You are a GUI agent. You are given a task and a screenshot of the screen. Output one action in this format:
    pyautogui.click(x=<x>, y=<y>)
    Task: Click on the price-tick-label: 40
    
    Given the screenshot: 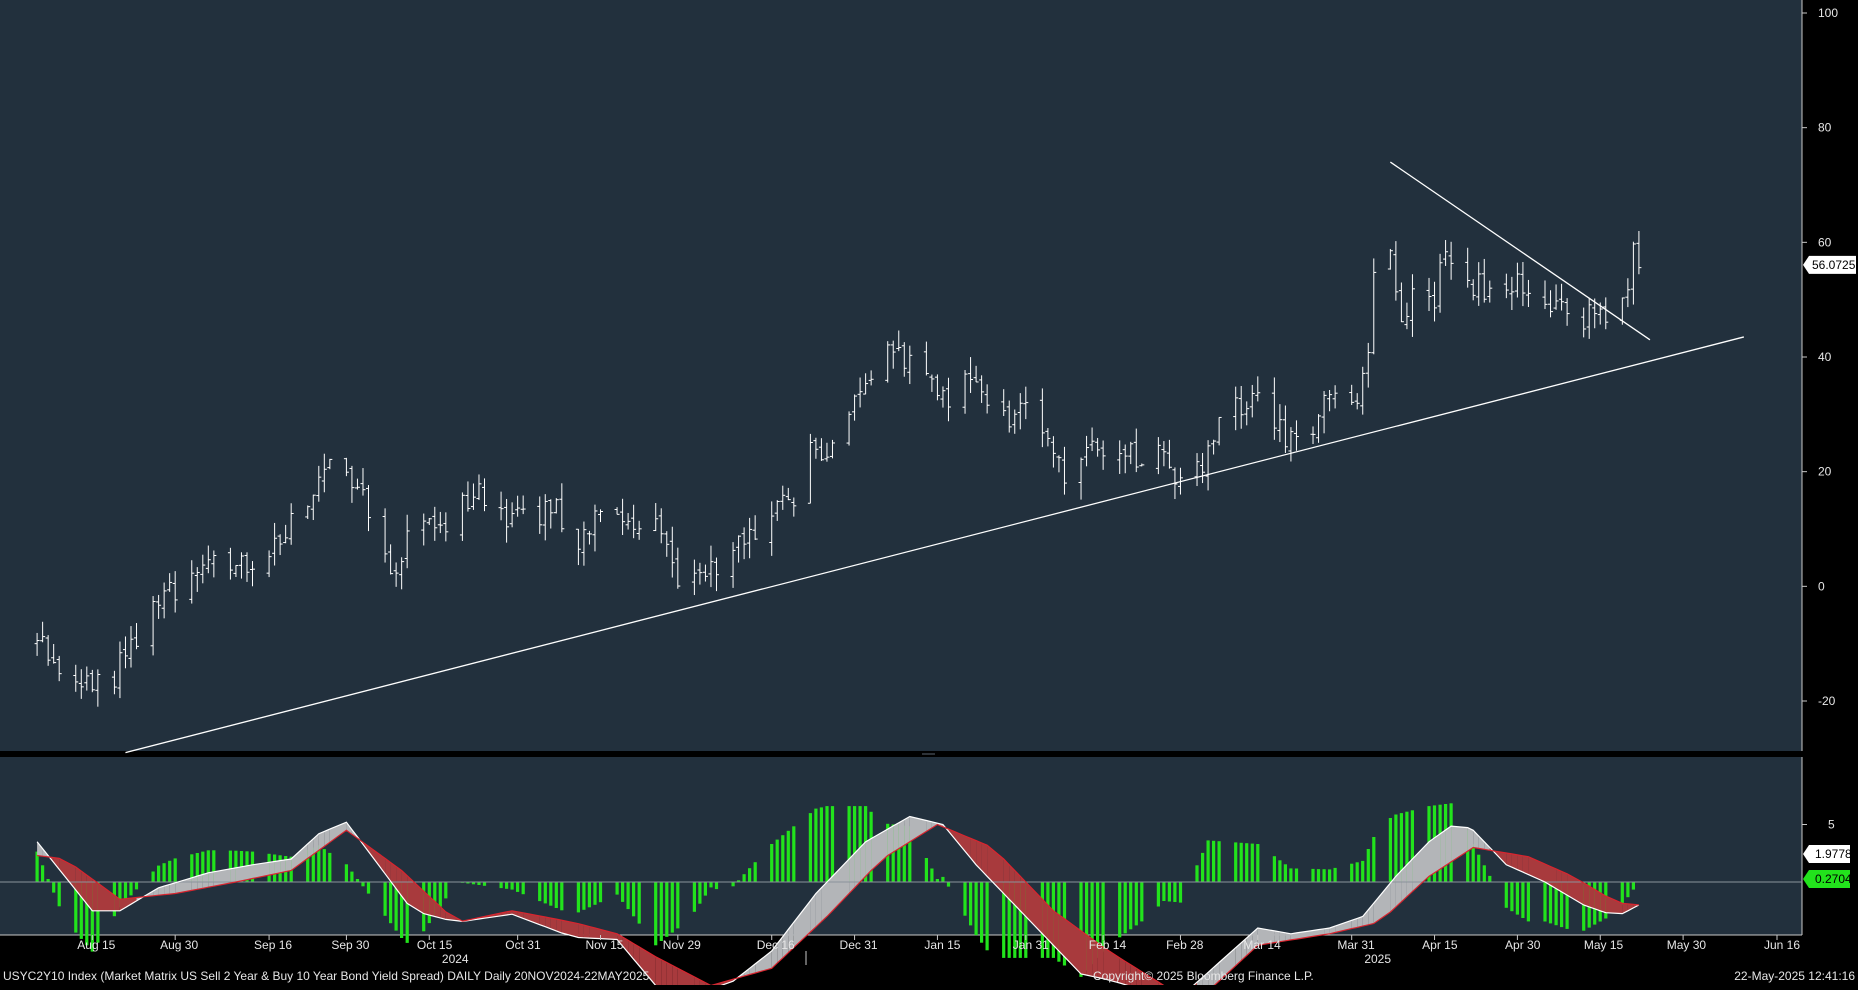 What is the action you would take?
    pyautogui.click(x=1825, y=357)
    